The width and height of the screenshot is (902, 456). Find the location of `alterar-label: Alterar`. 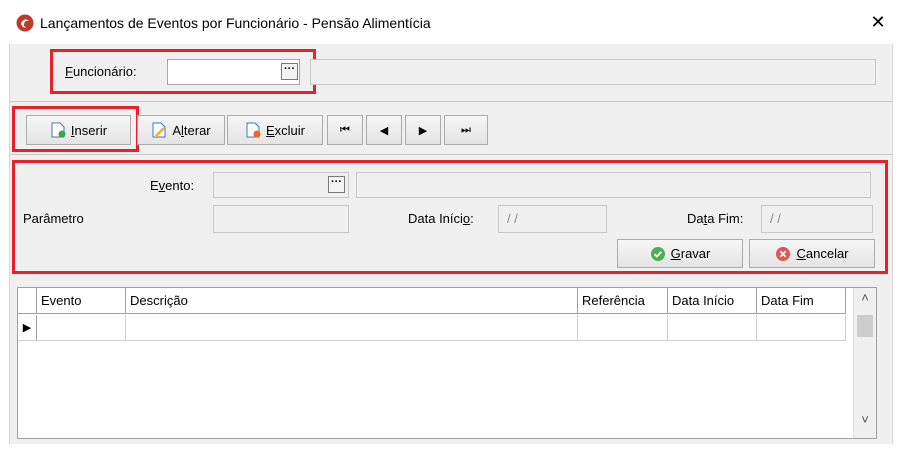

alterar-label: Alterar is located at coordinates (191, 130).